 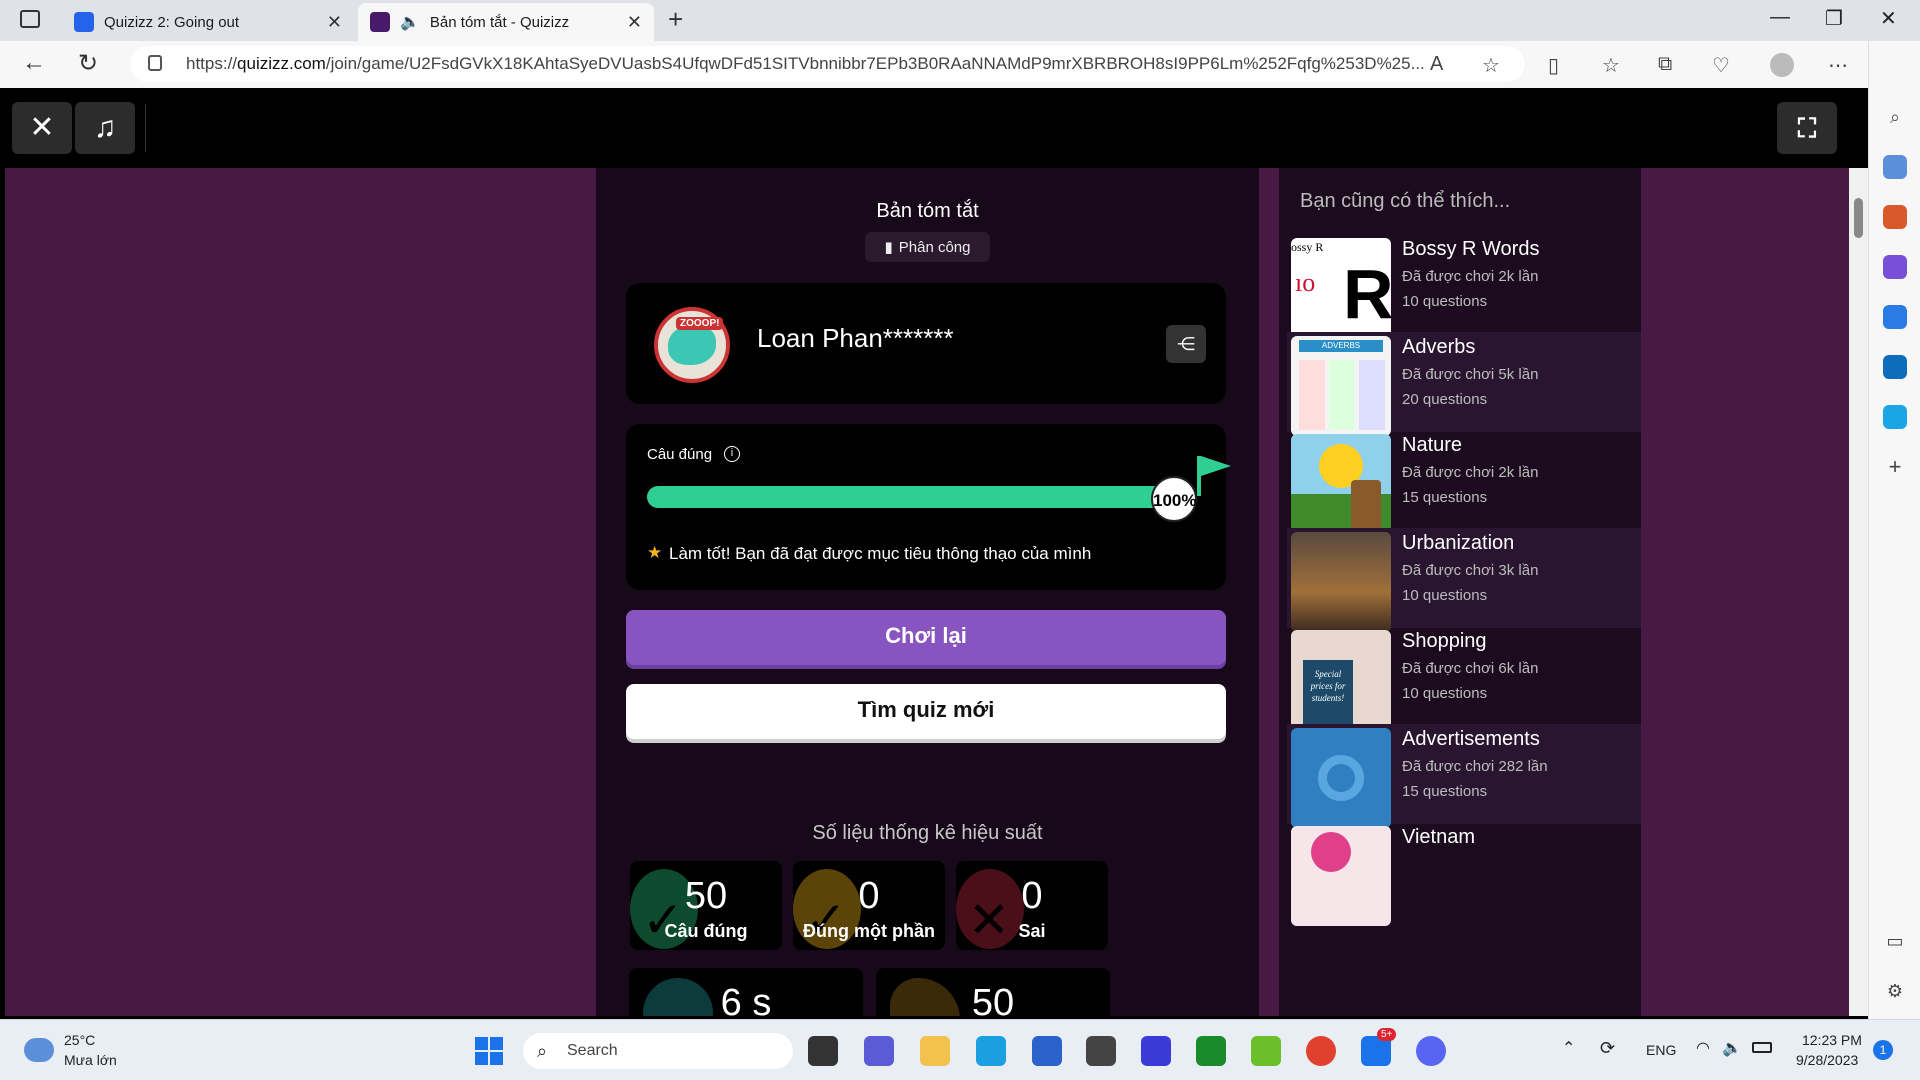 I want to click on quizizz-logo-icon, so click(x=1341, y=778).